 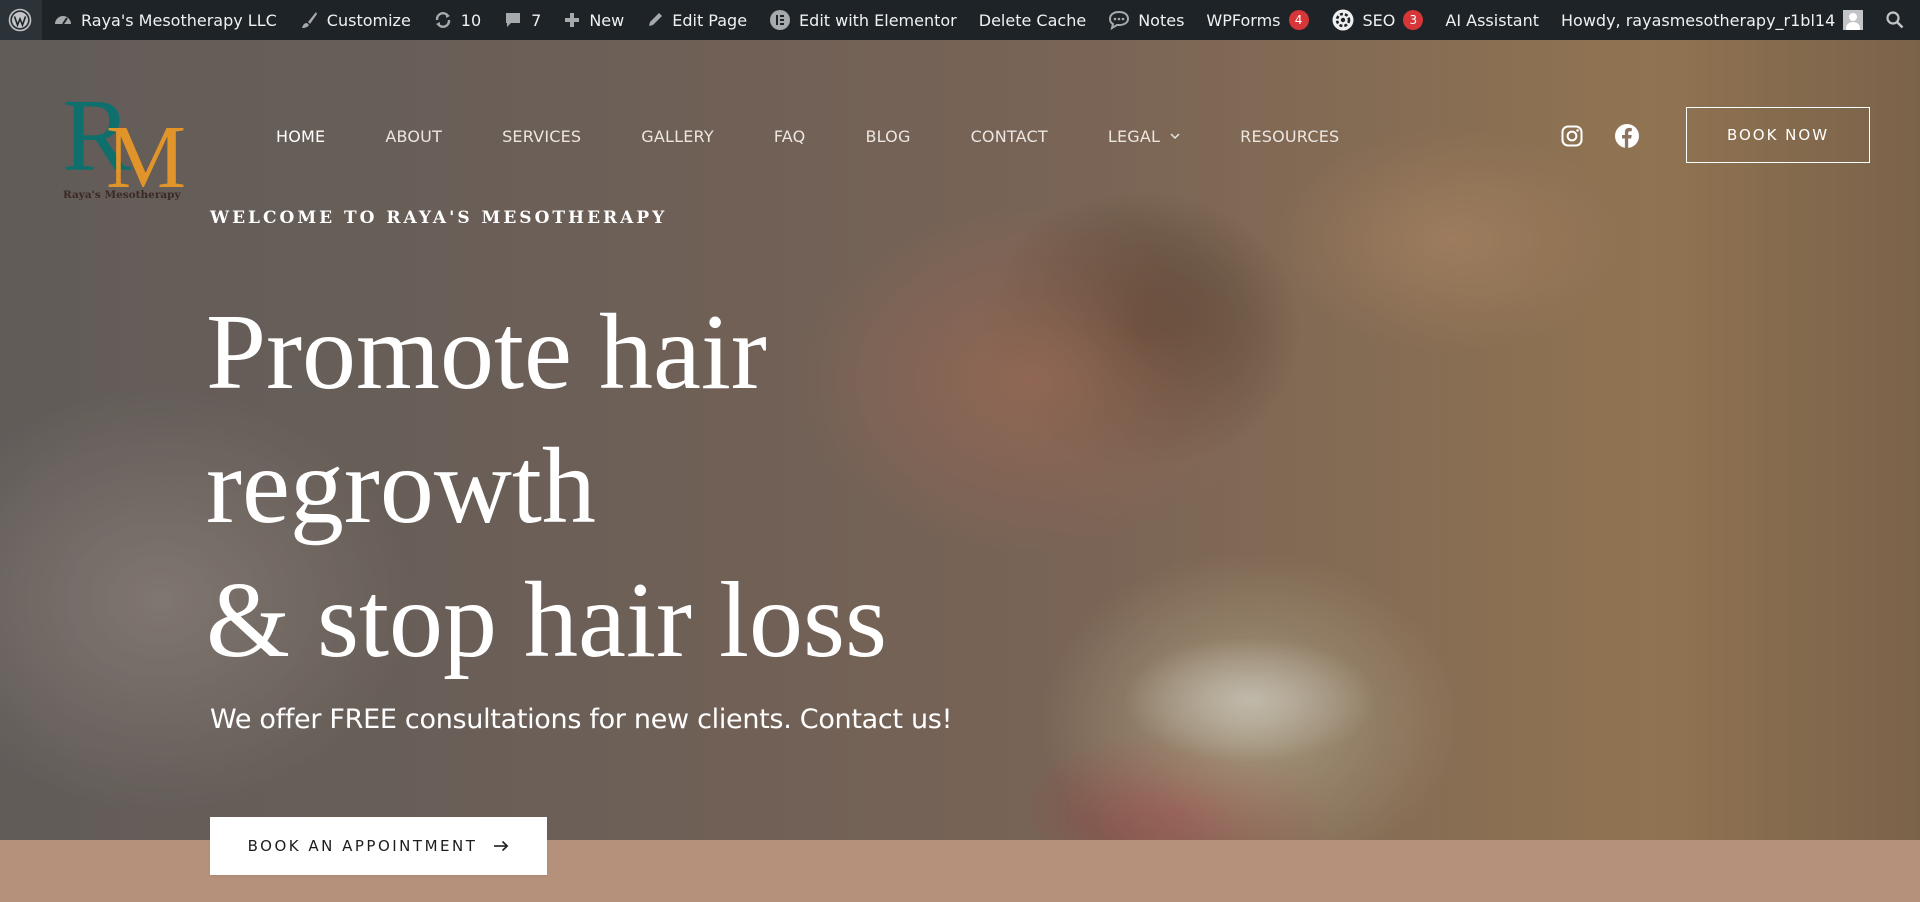 I want to click on admin-bar-my-account: Howdy, rayasmesotherapy_r1bl14, so click(x=1712, y=20).